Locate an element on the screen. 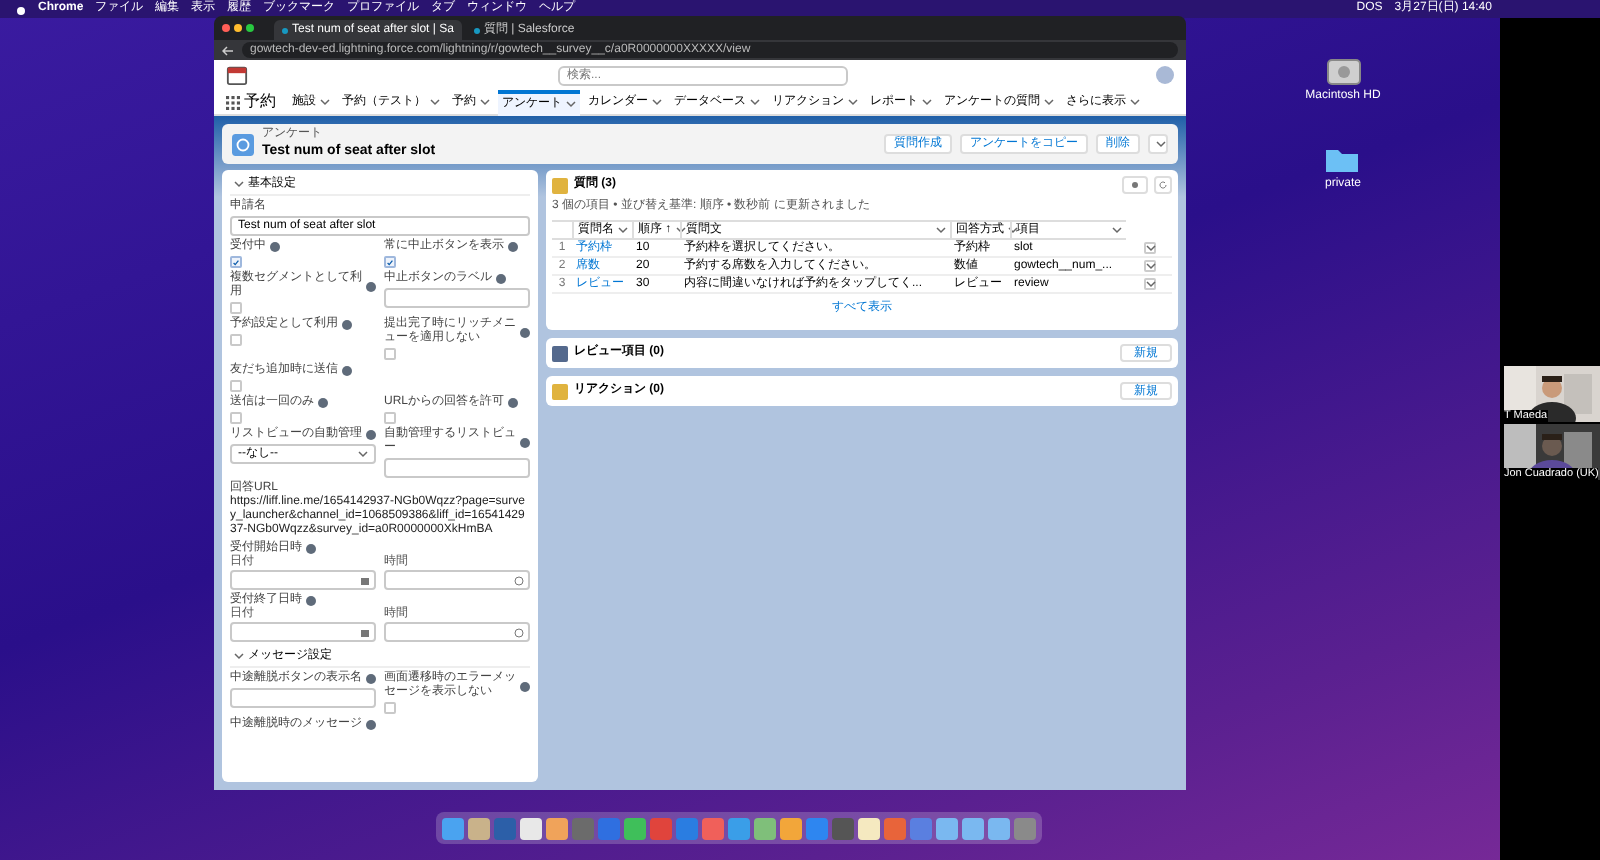  app-launcher-icon is located at coordinates (233, 102).